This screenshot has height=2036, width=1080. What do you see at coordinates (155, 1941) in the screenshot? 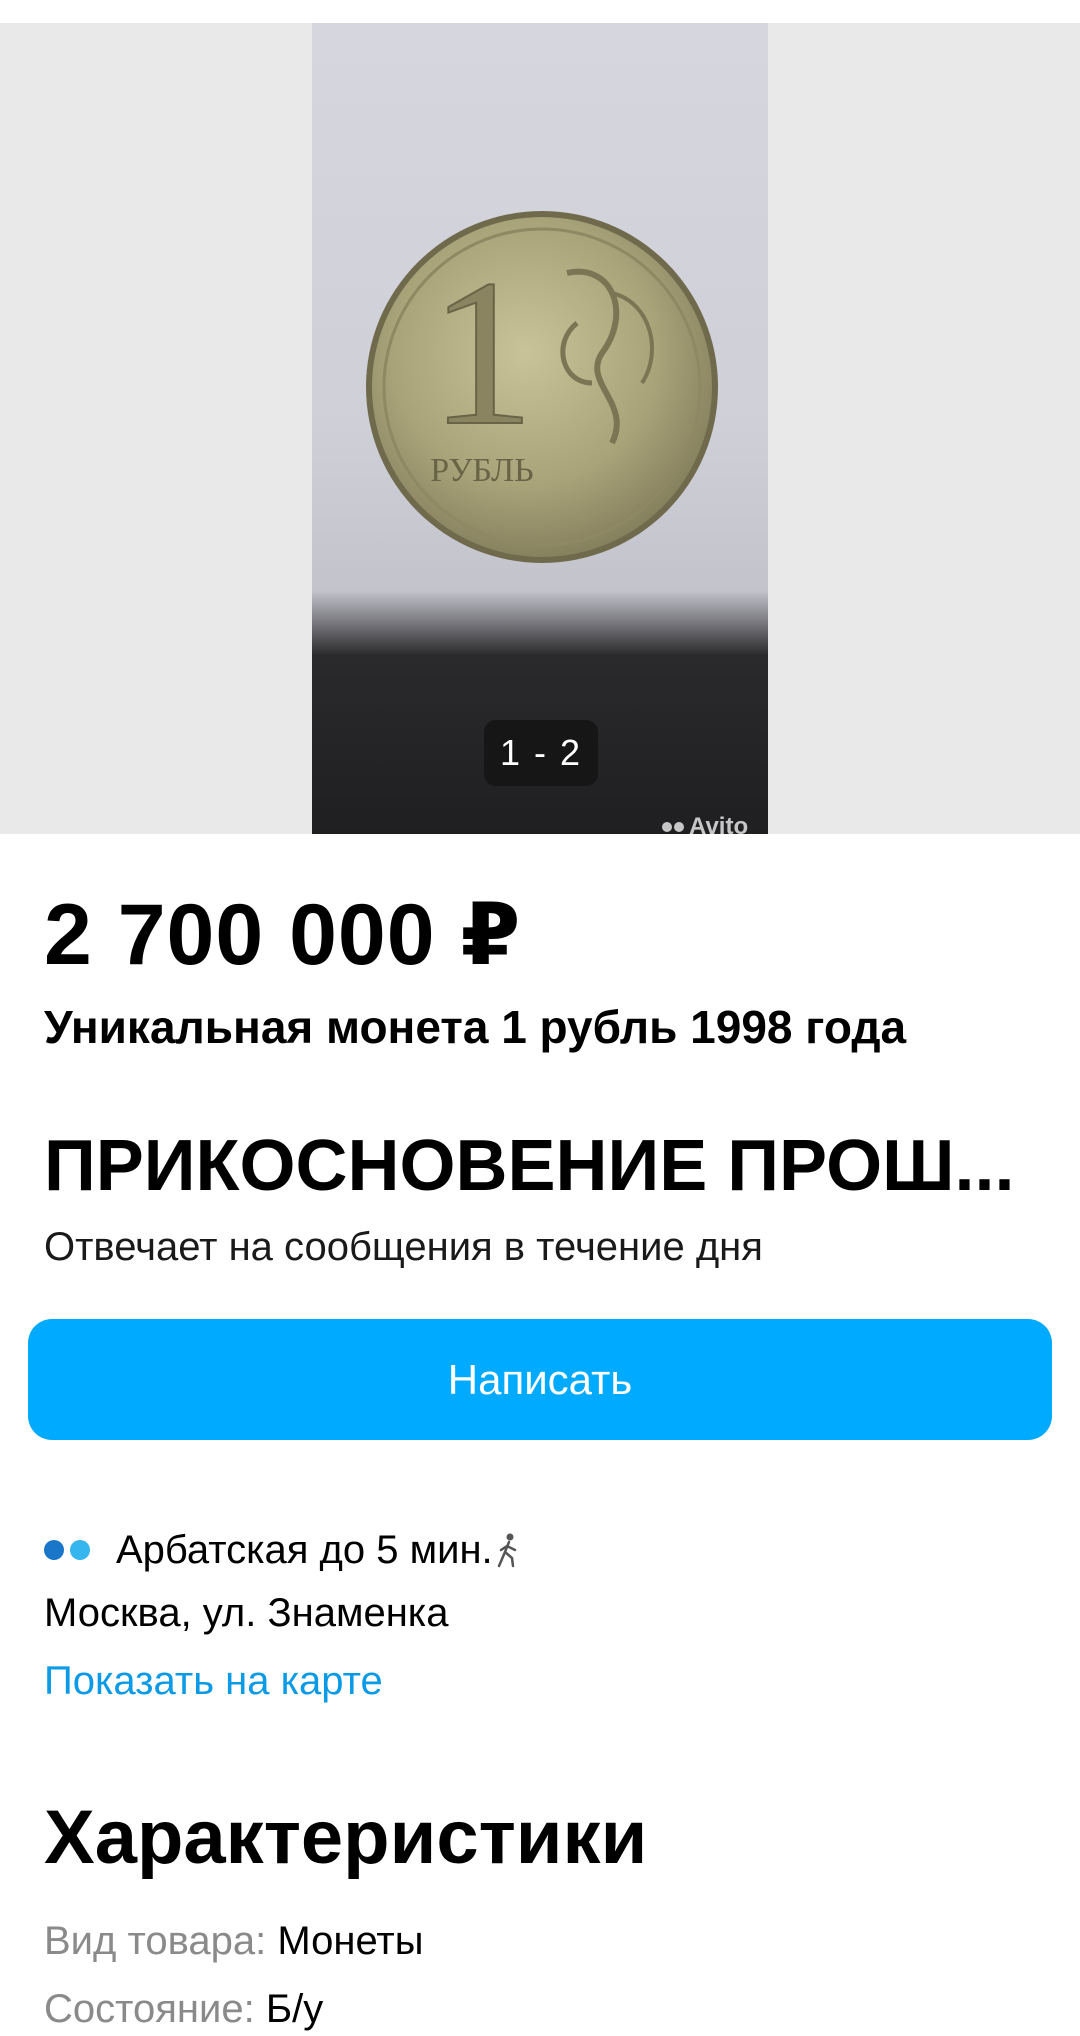
I see `spec-key: Вид товара:` at bounding box center [155, 1941].